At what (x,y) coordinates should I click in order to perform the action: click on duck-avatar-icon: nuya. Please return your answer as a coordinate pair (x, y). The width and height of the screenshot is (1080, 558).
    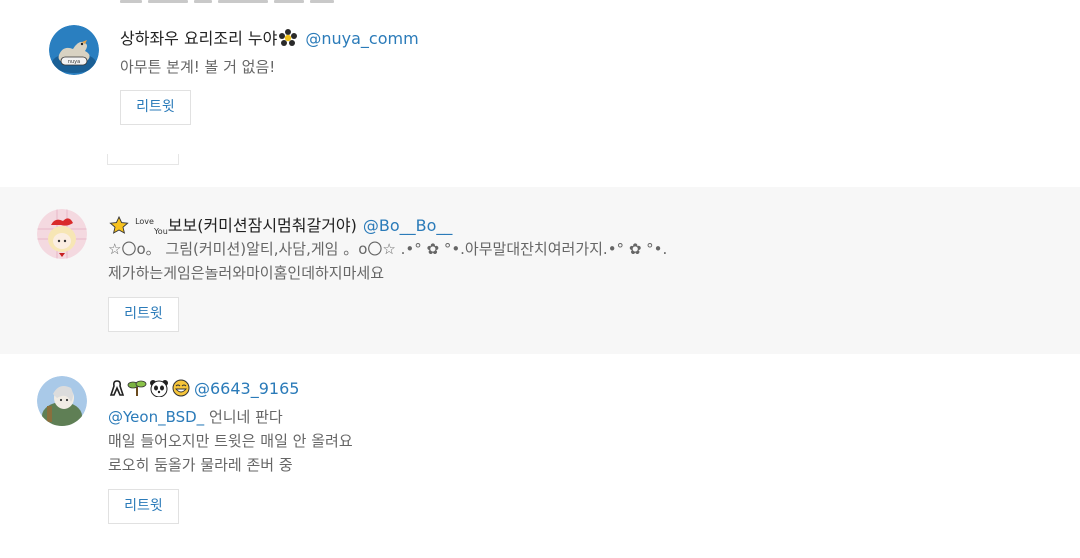
    Looking at the image, I should click on (74, 50).